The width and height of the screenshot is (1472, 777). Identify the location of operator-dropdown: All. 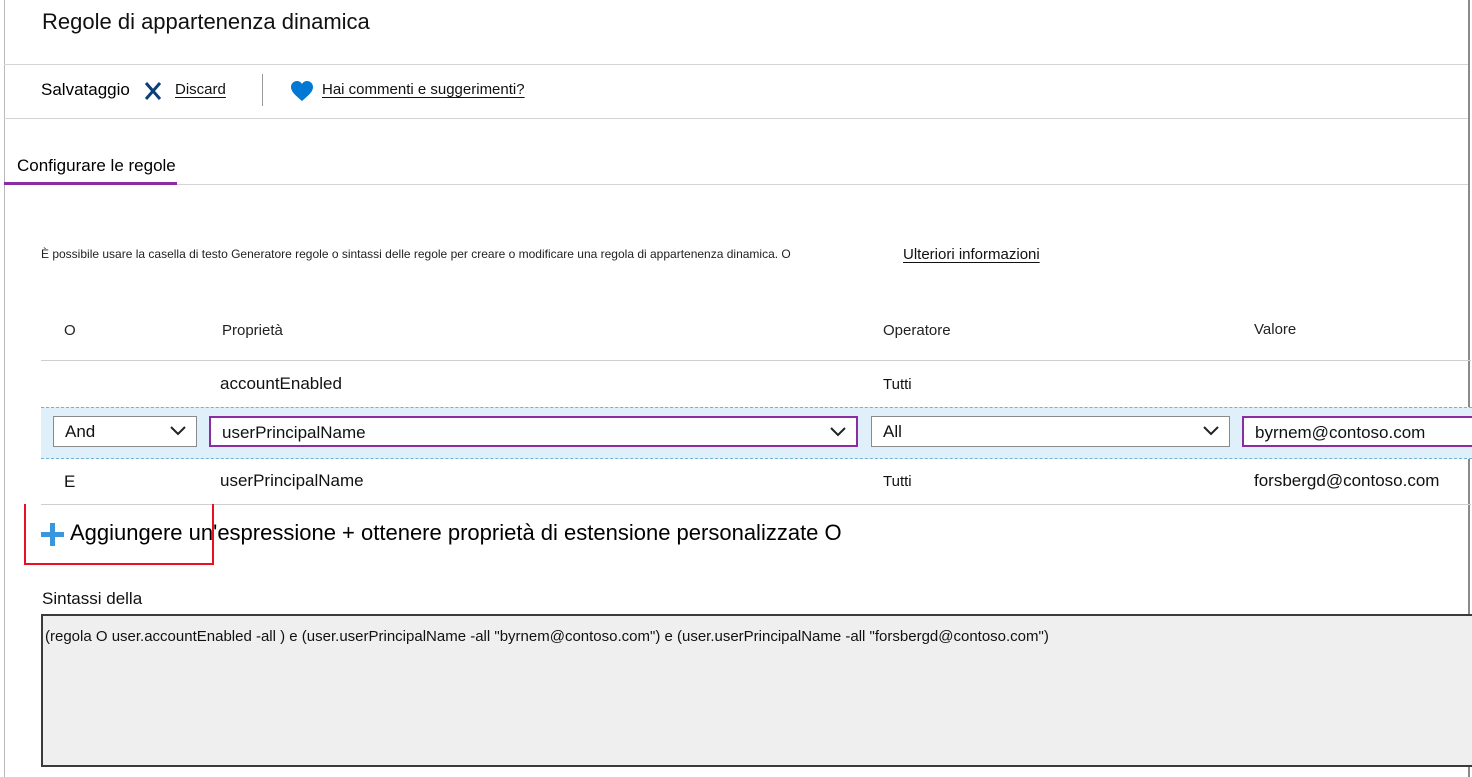
(1050, 431).